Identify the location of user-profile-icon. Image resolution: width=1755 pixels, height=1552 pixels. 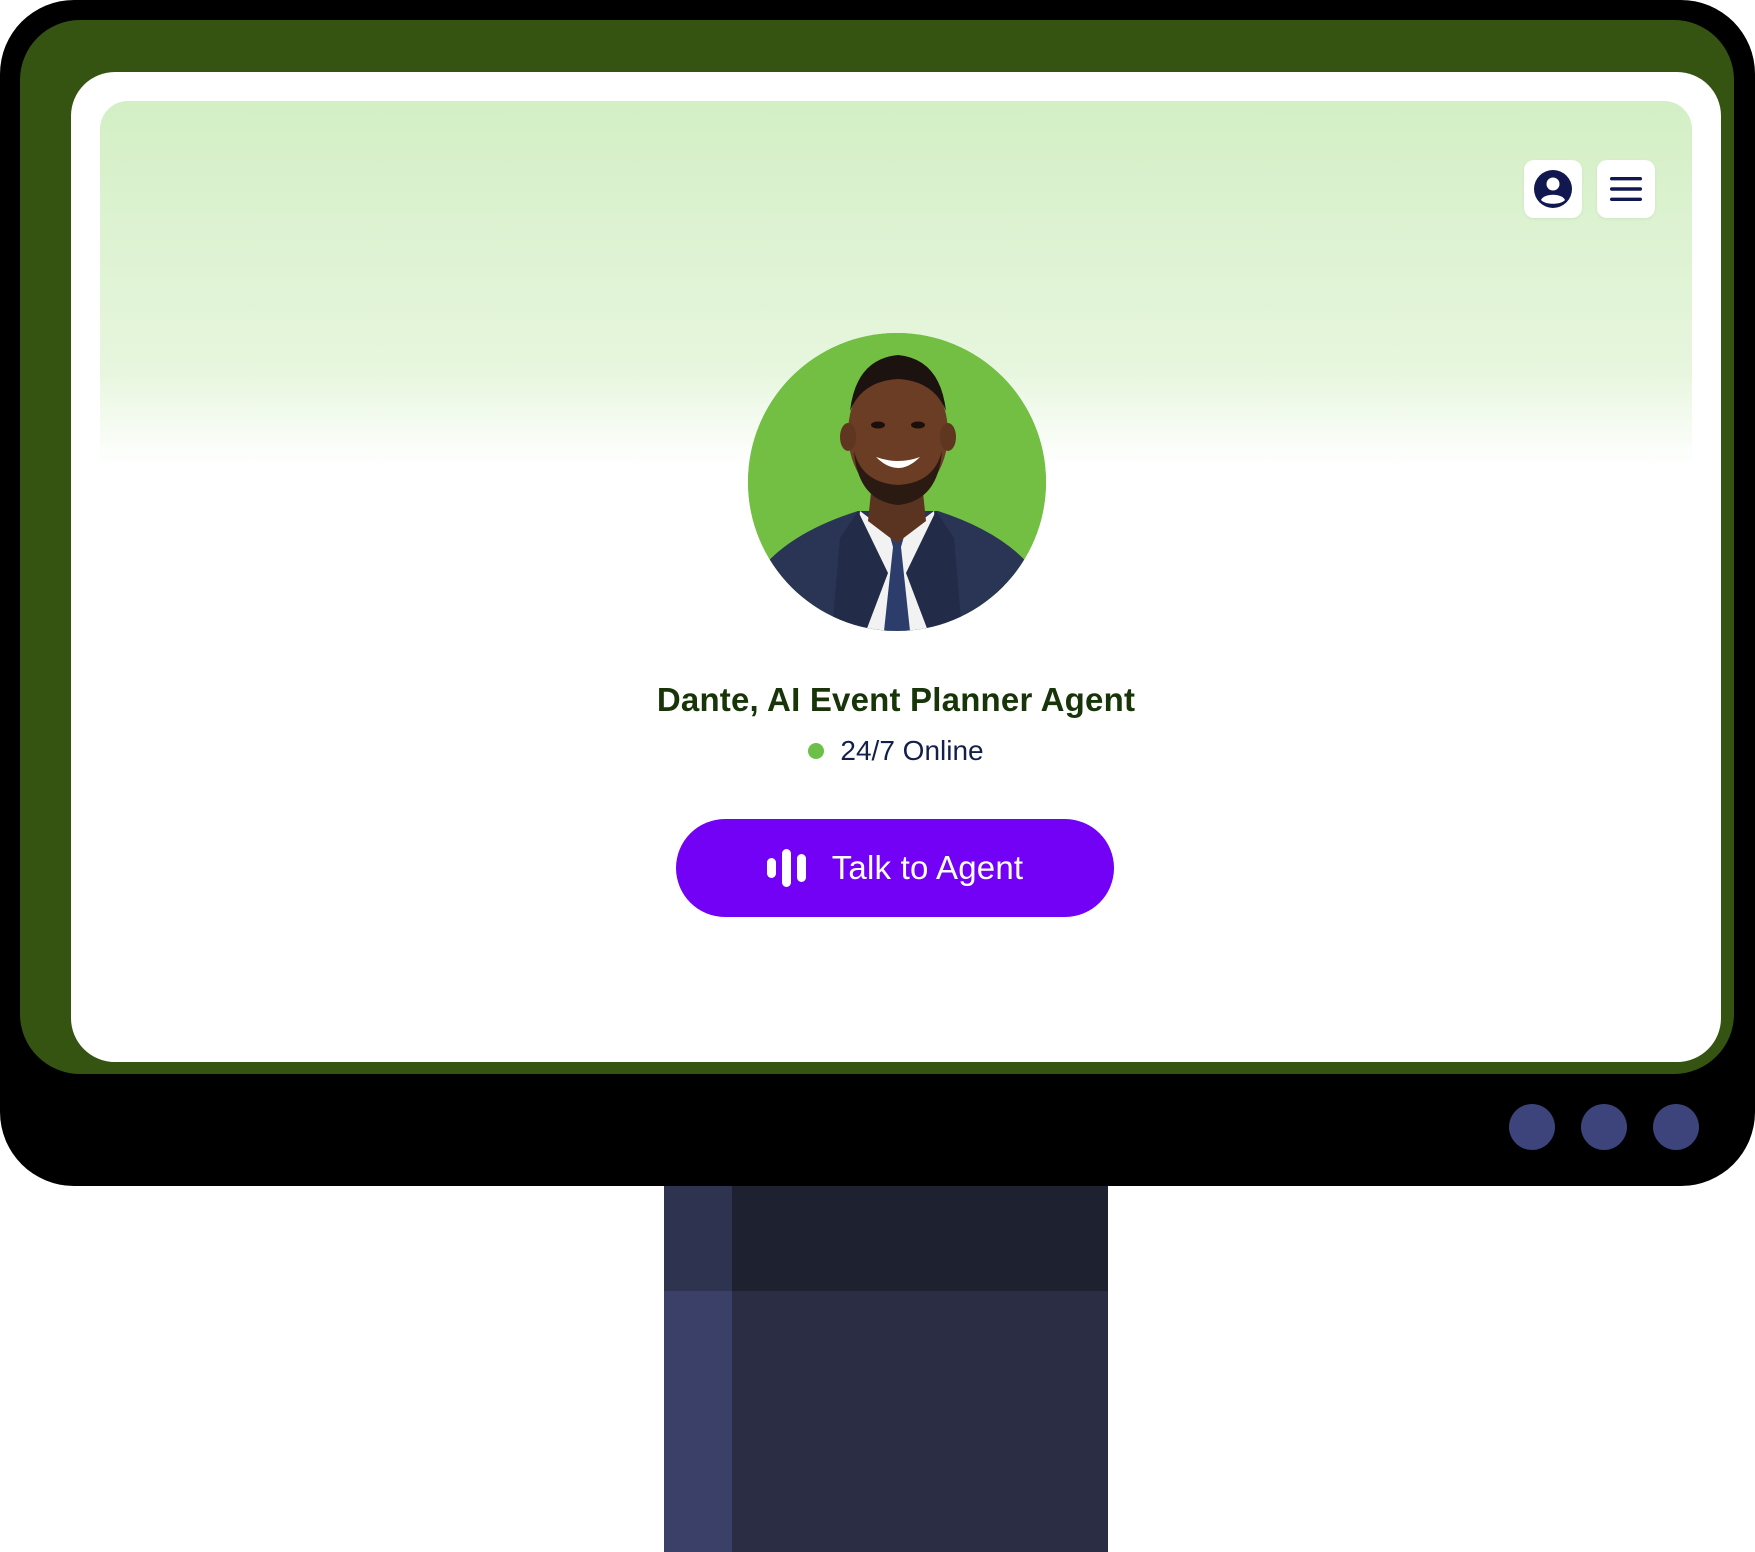
(1553, 189).